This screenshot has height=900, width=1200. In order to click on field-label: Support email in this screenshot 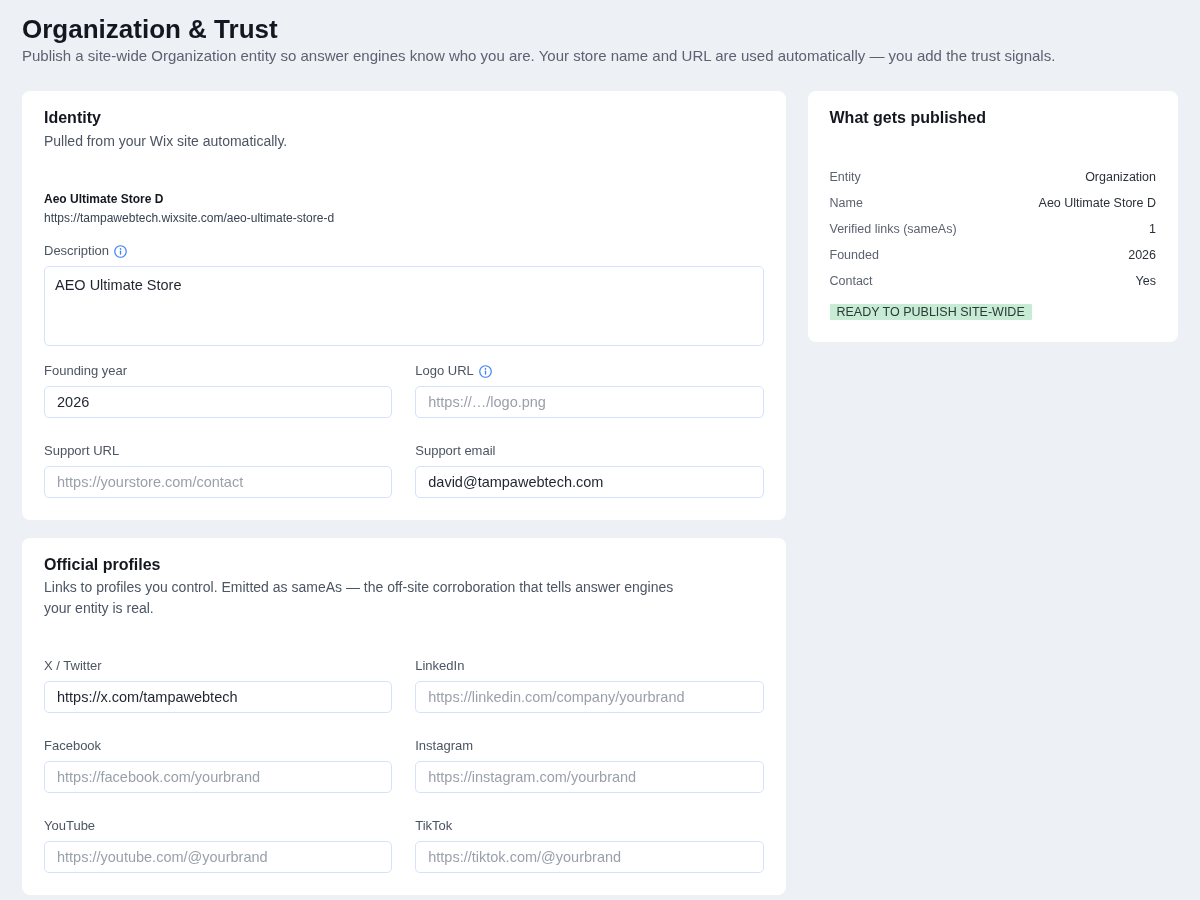, I will do `click(455, 451)`.